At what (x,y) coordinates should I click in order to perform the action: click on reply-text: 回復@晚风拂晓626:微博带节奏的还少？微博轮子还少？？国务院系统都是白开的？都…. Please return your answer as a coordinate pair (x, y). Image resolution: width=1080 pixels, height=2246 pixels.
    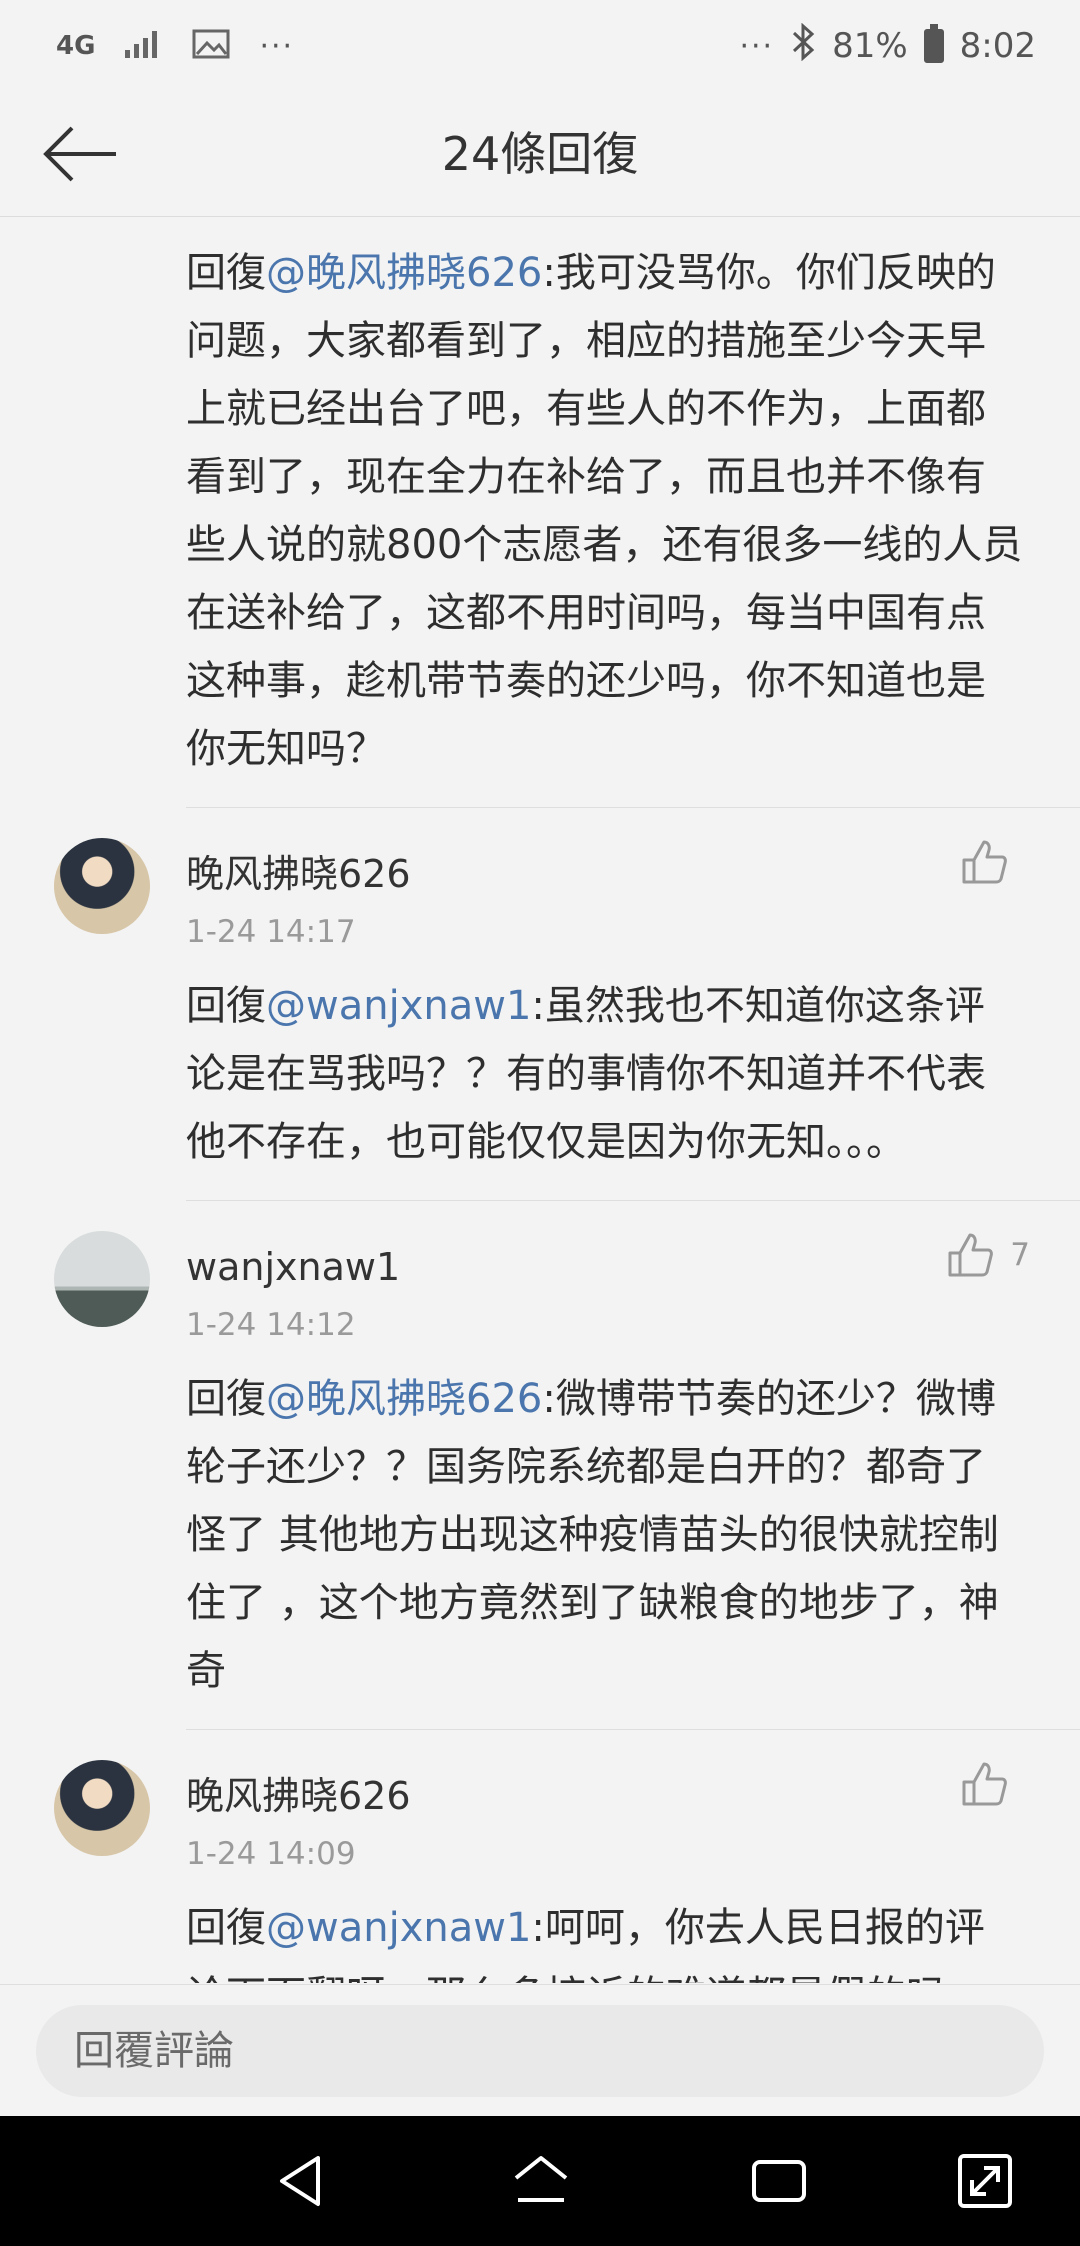
    Looking at the image, I should click on (605, 1547).